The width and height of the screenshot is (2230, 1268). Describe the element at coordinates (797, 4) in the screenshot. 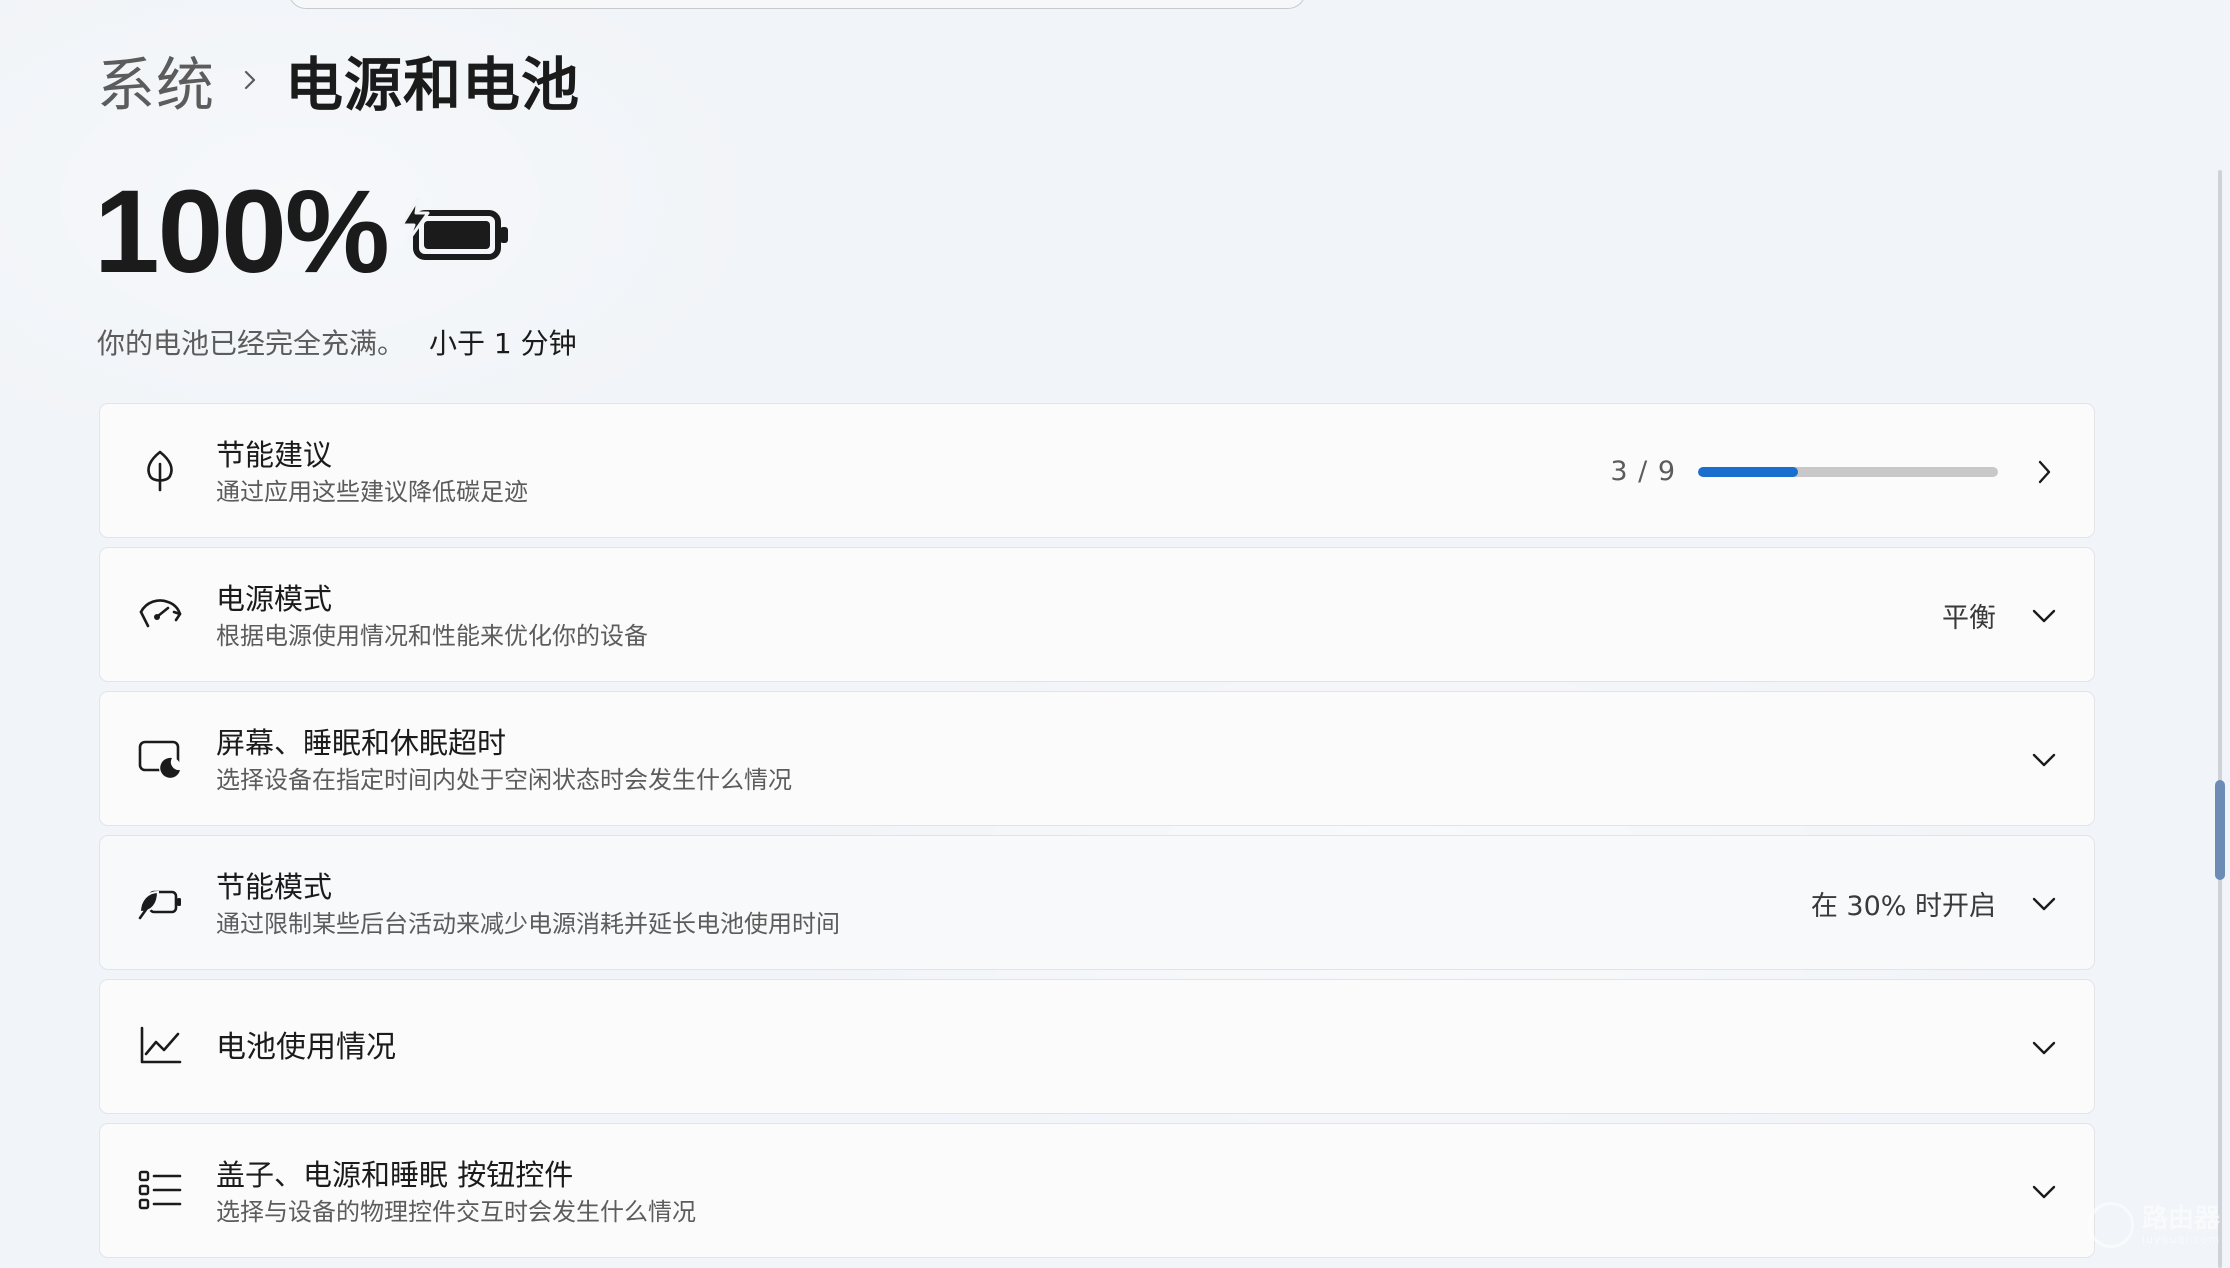

I see `search-box-edge` at that location.